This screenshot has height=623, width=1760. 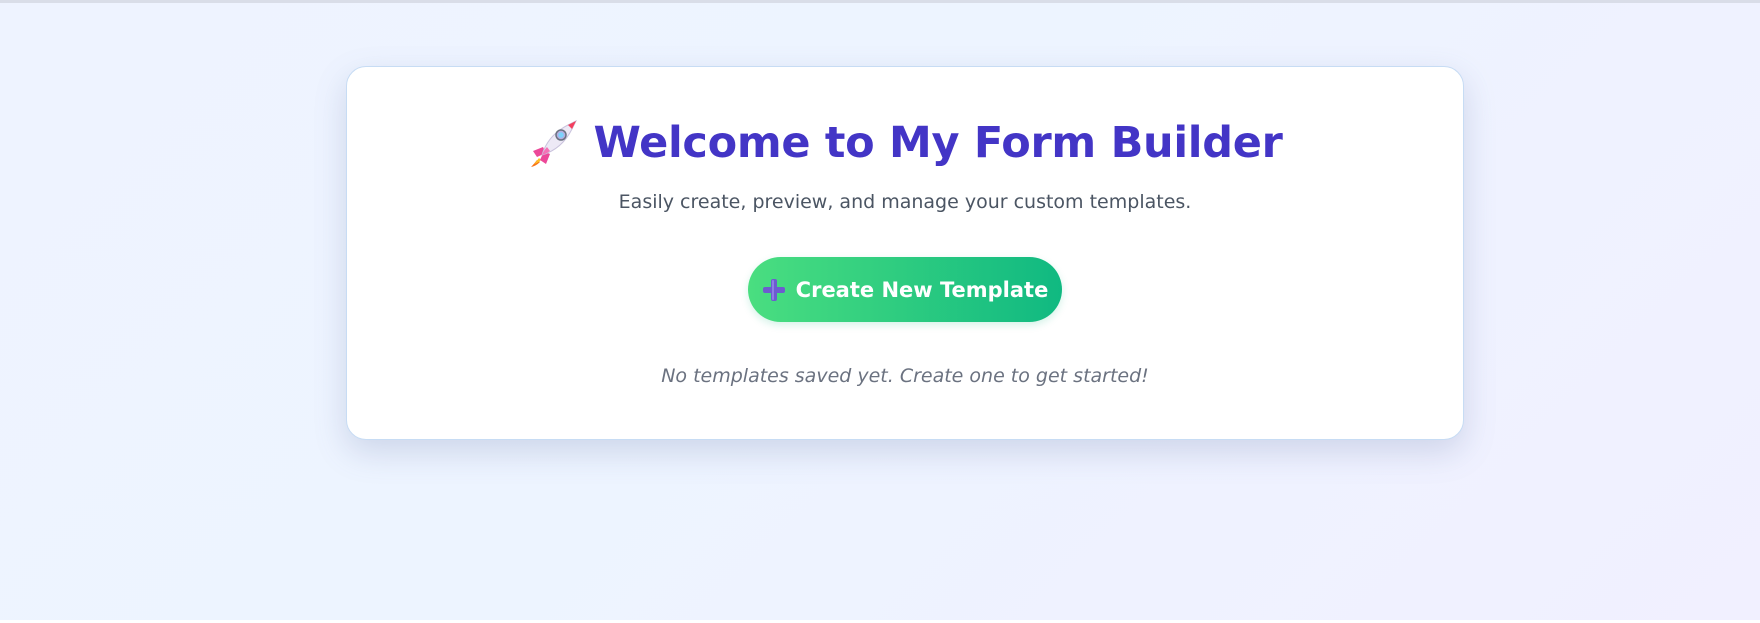 I want to click on page-title: Welcome to My Form Builder, so click(x=938, y=143).